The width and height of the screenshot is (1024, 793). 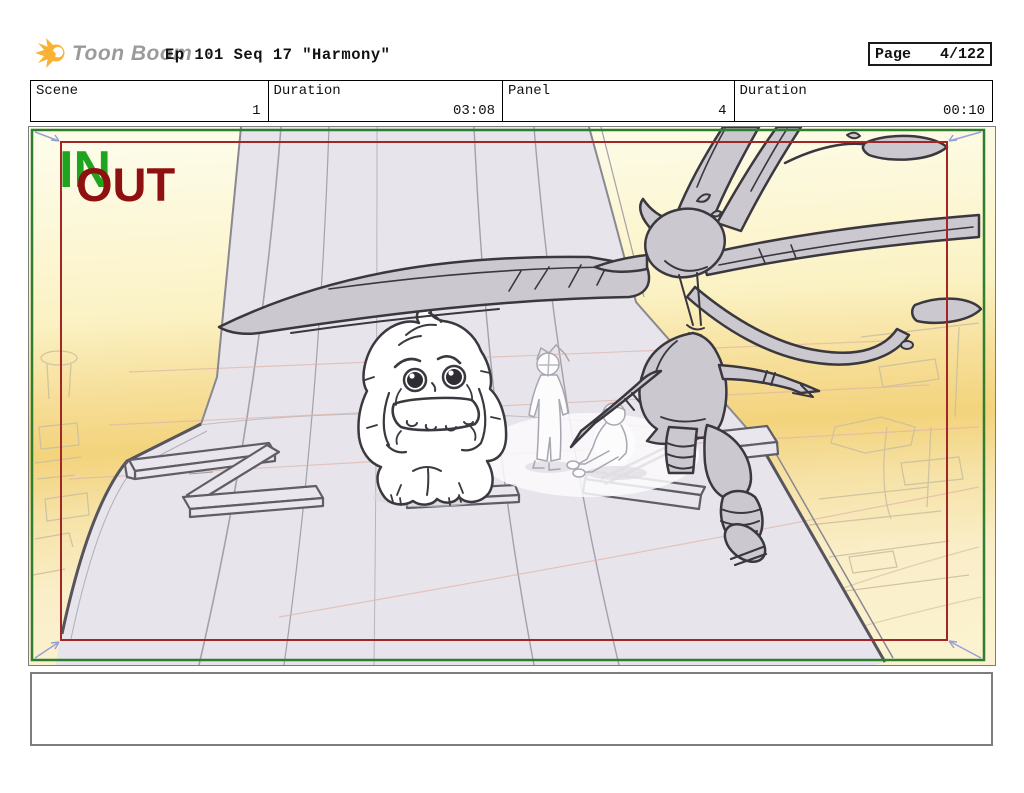 What do you see at coordinates (126, 184) in the screenshot?
I see `out-label: OUT` at bounding box center [126, 184].